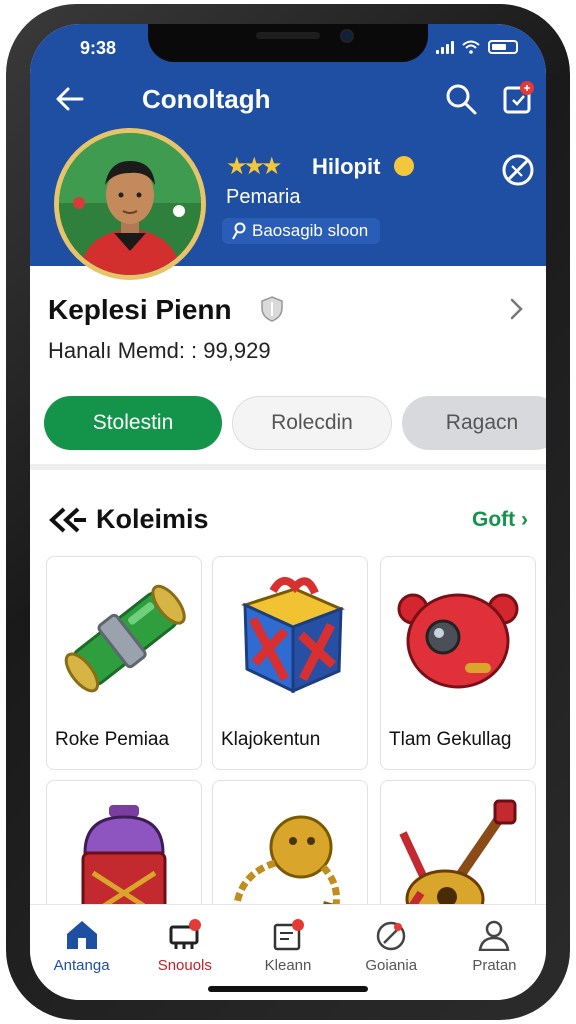 The width and height of the screenshot is (576, 1024). Describe the element at coordinates (450, 739) in the screenshot. I see `collection-item-label: Tlam Gekullag` at that location.